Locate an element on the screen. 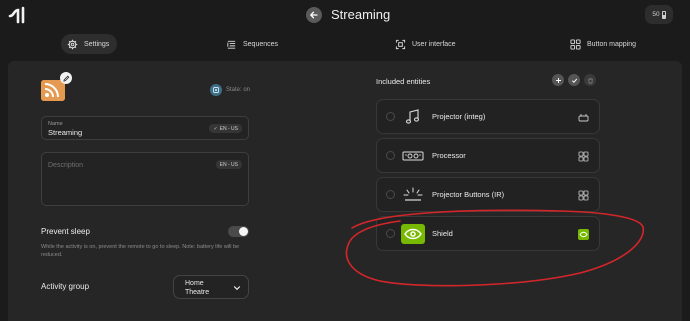 The width and height of the screenshot is (690, 321). tab-user-interface: User interface is located at coordinates (425, 44).